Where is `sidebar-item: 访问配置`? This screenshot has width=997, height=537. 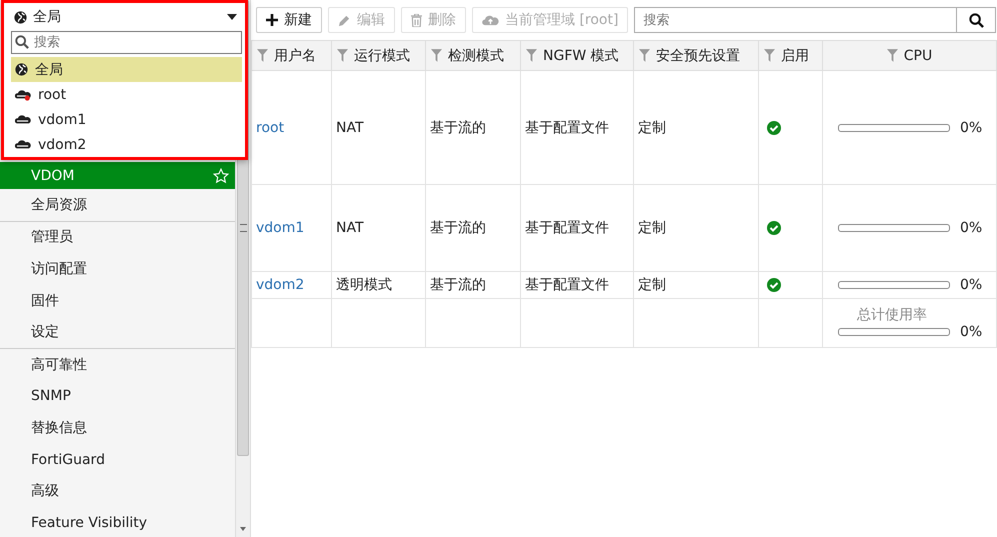 sidebar-item: 访问配置 is located at coordinates (117, 269).